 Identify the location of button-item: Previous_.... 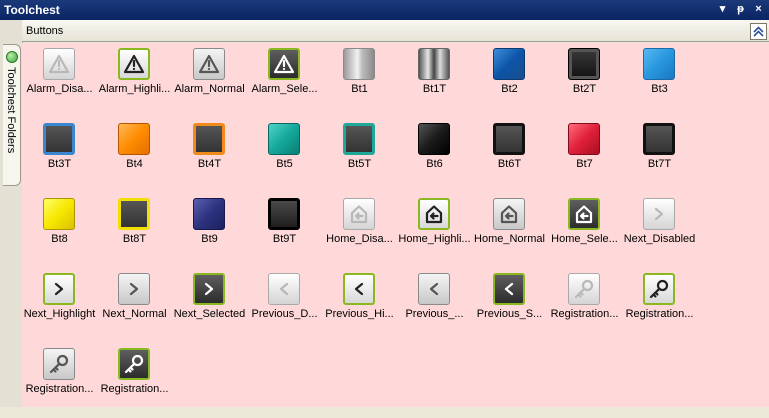
(434, 305).